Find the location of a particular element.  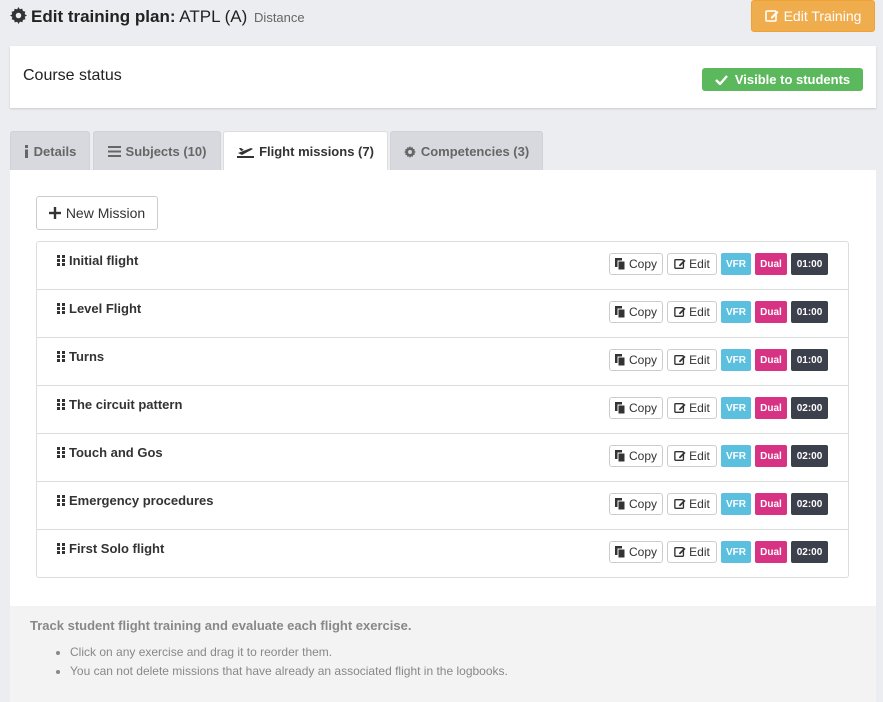

visibility-badge: Visible to students is located at coordinates (782, 79).